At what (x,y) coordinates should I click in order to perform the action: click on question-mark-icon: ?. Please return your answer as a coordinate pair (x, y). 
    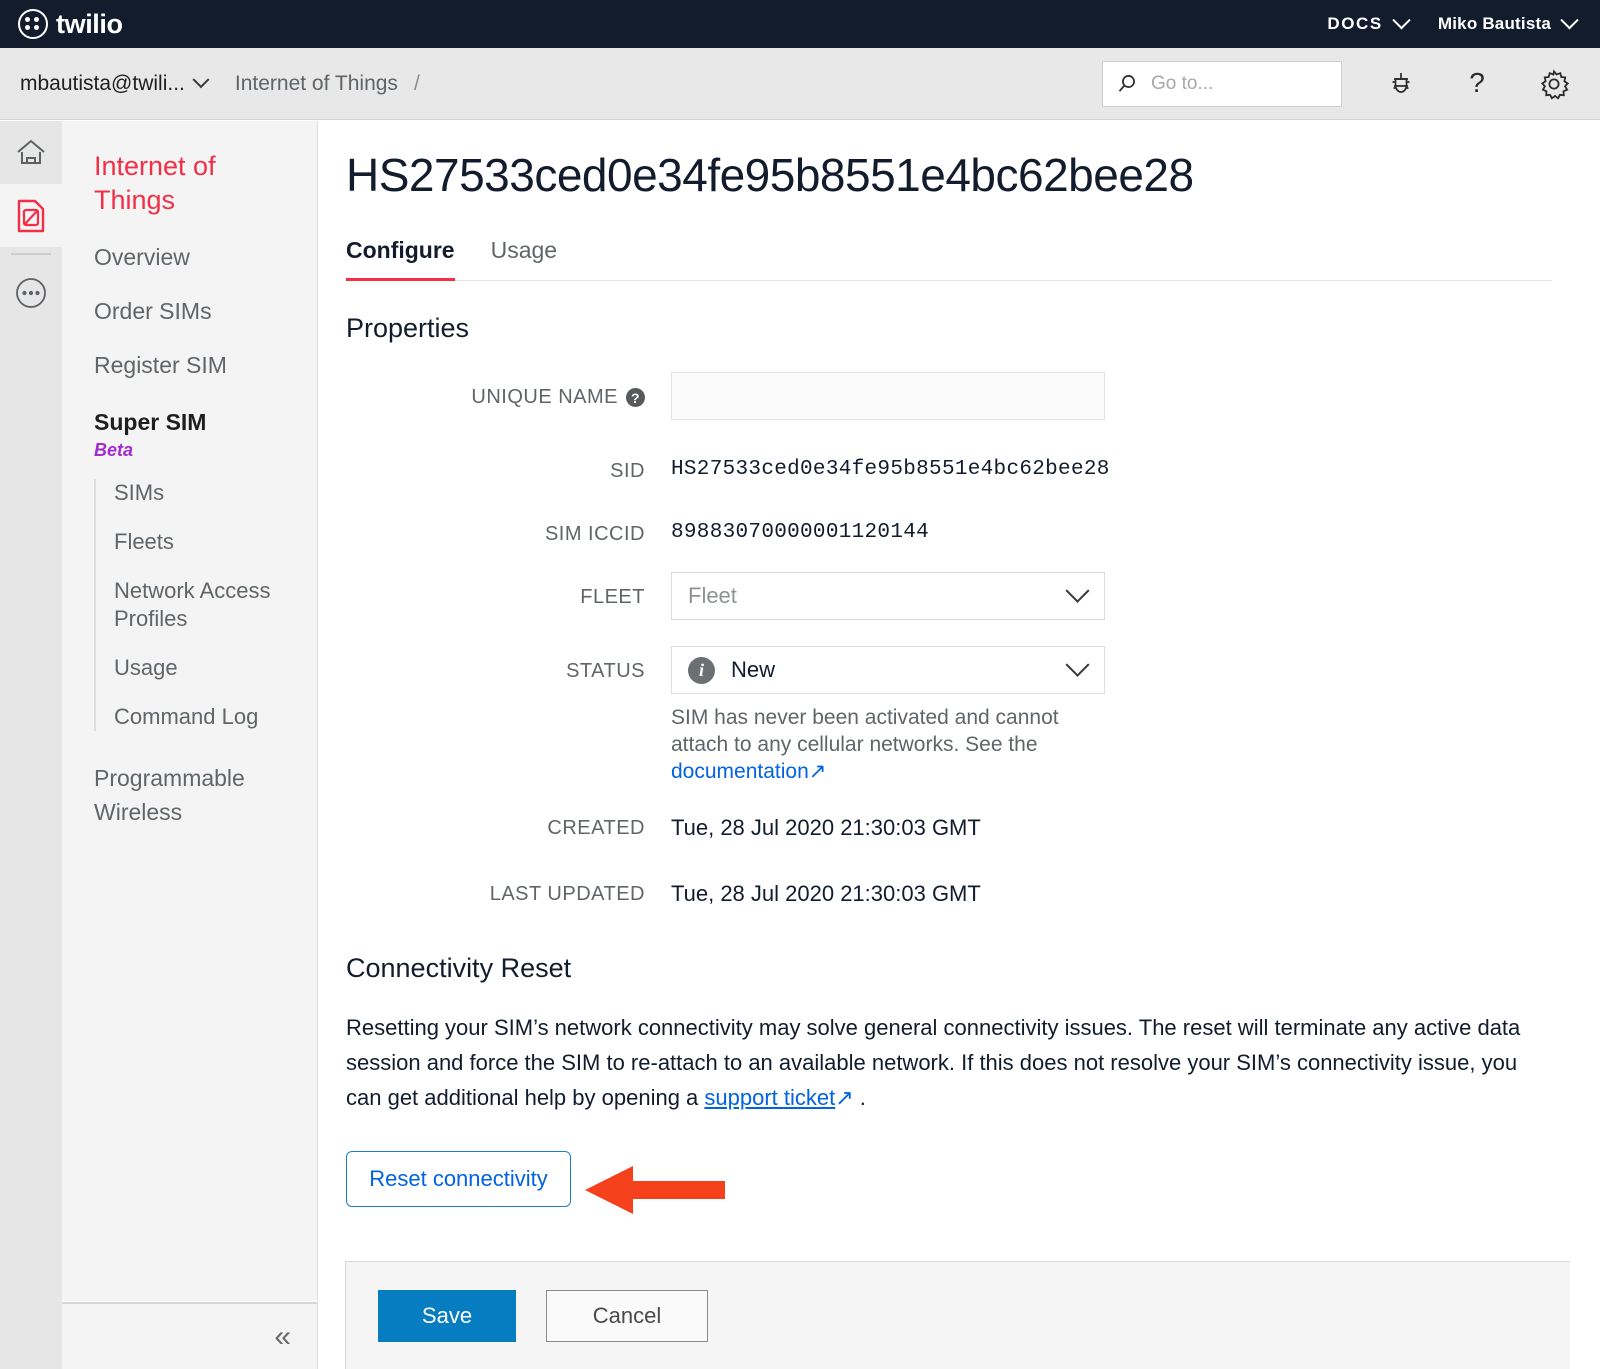
    Looking at the image, I should click on (1477, 84).